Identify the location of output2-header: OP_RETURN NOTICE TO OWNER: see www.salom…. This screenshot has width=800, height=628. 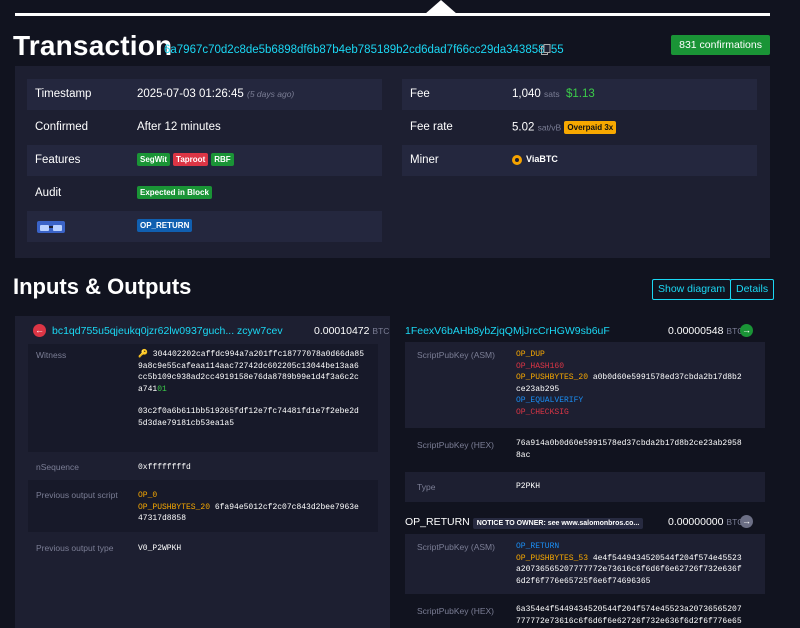
(524, 522).